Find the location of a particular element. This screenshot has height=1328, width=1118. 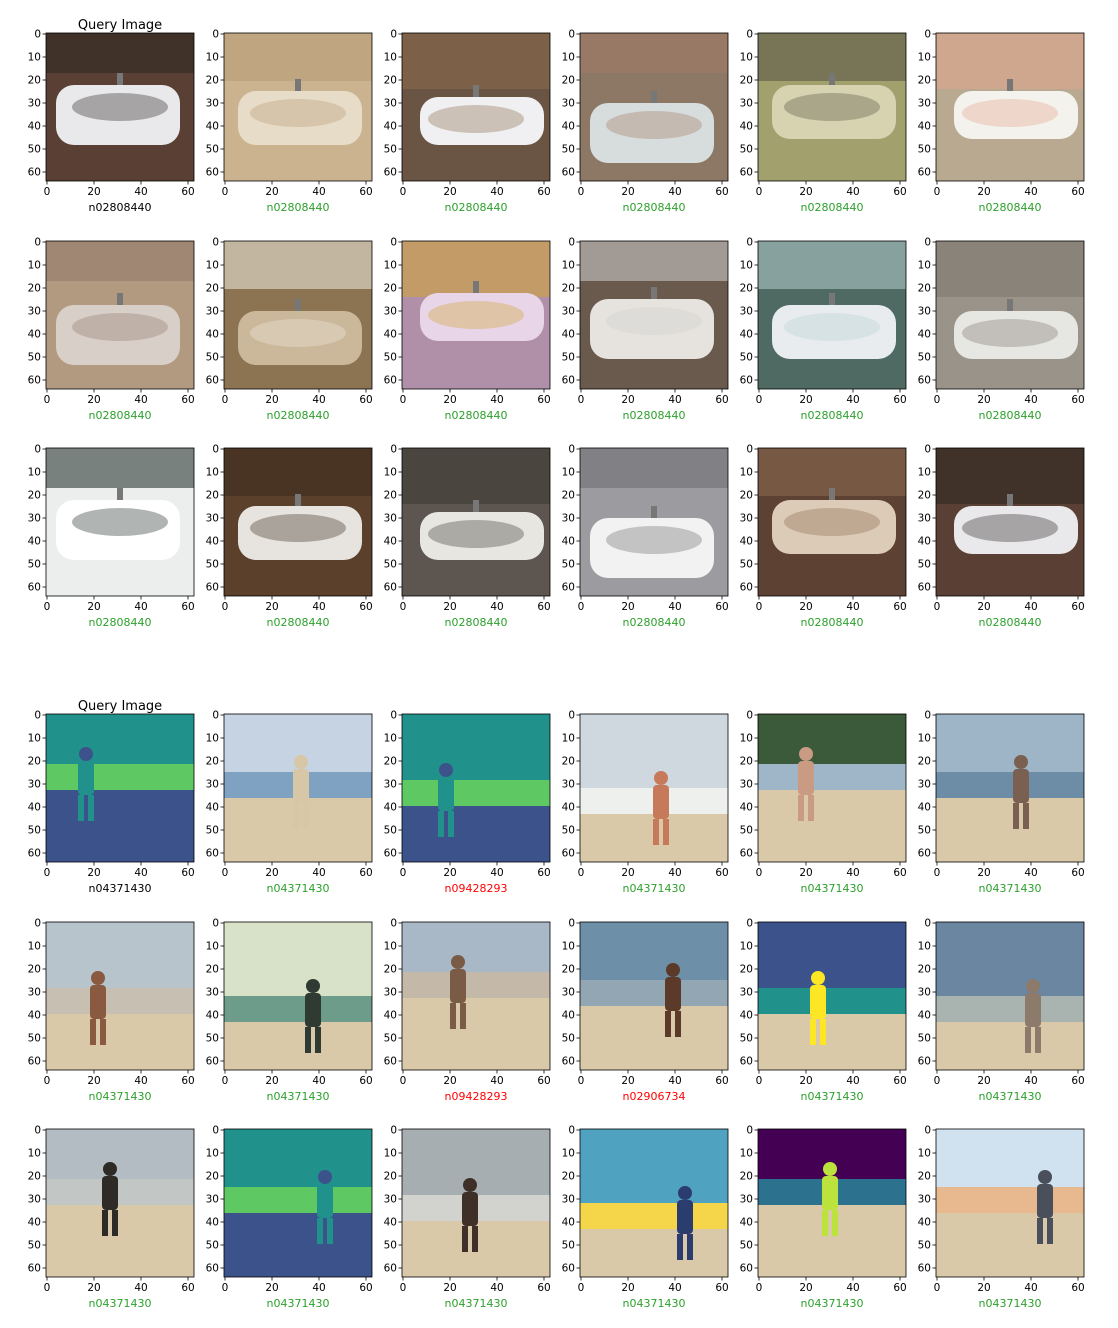

result-panel: 01020304050600 20 40 60n09428293 is located at coordinates (467, 803).